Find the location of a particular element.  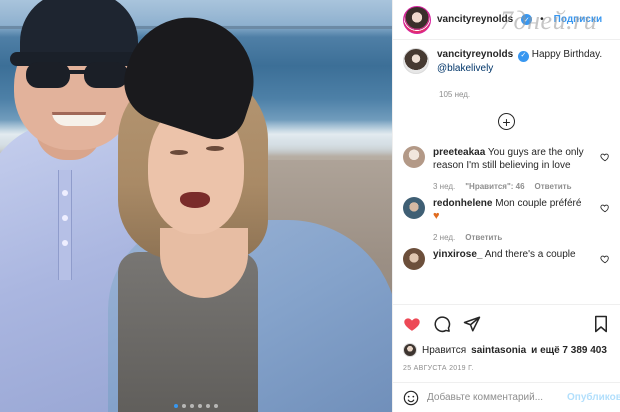

caption-timestamp: 105 нед. is located at coordinates (524, 94).